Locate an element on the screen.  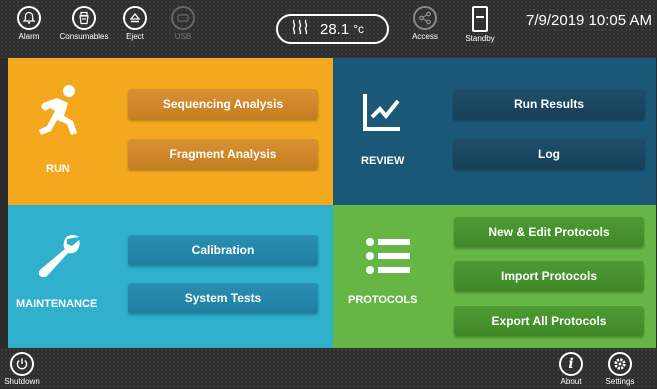
export-all-protocols-button: Export All Protocols is located at coordinates (549, 321).